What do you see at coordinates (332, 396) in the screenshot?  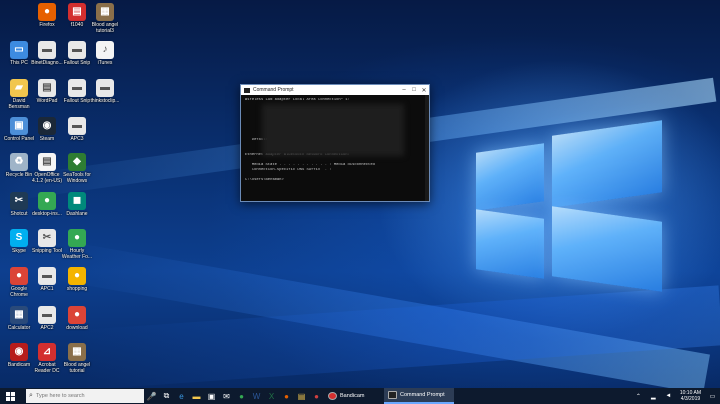 I see `bandicam-icon` at bounding box center [332, 396].